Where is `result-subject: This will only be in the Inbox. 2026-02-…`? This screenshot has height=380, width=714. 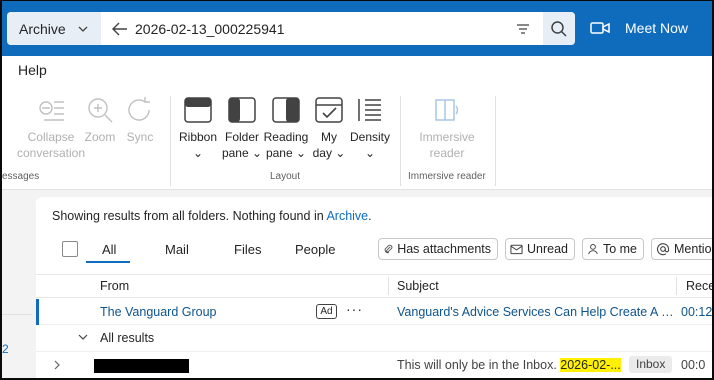 result-subject: This will only be in the Inbox. 2026-02-… is located at coordinates (509, 365).